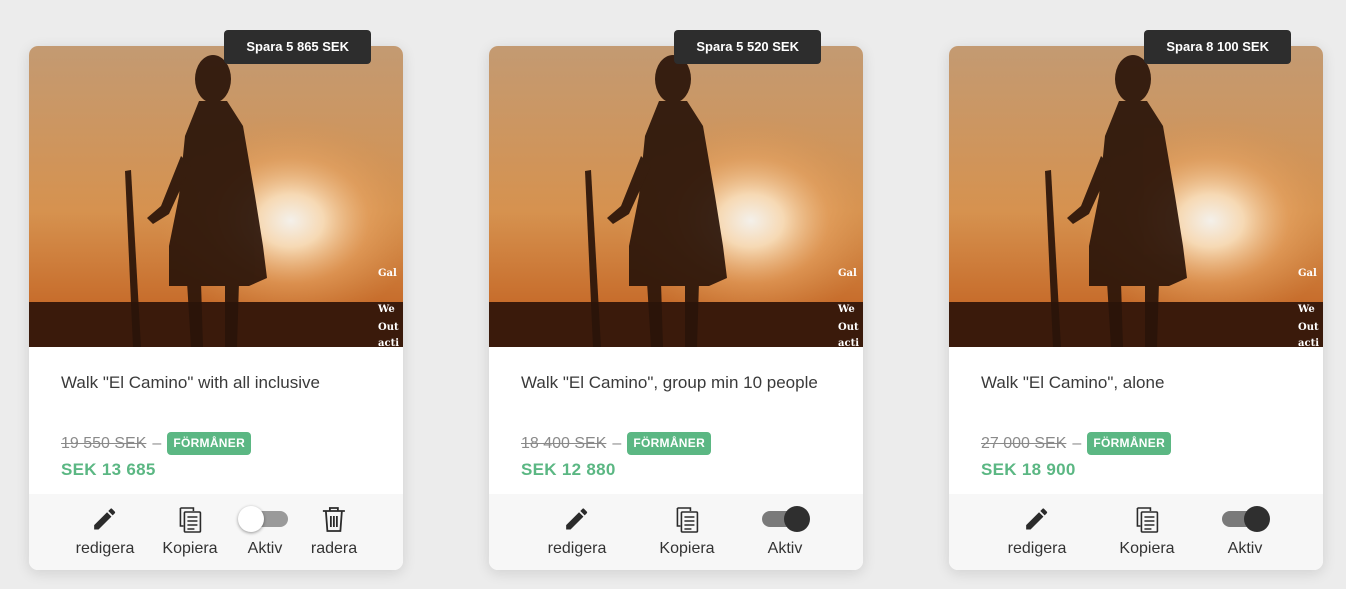 This screenshot has width=1346, height=589. What do you see at coordinates (568, 469) in the screenshot?
I see `discounted-price: SEK 12 880` at bounding box center [568, 469].